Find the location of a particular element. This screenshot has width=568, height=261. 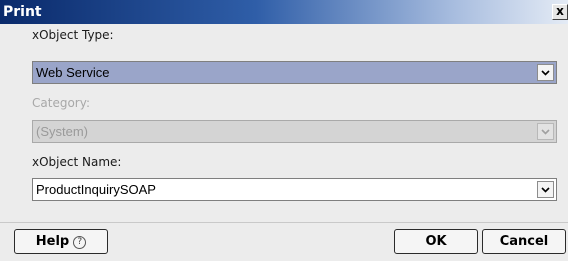

cancel-button: Cancel is located at coordinates (524, 241).